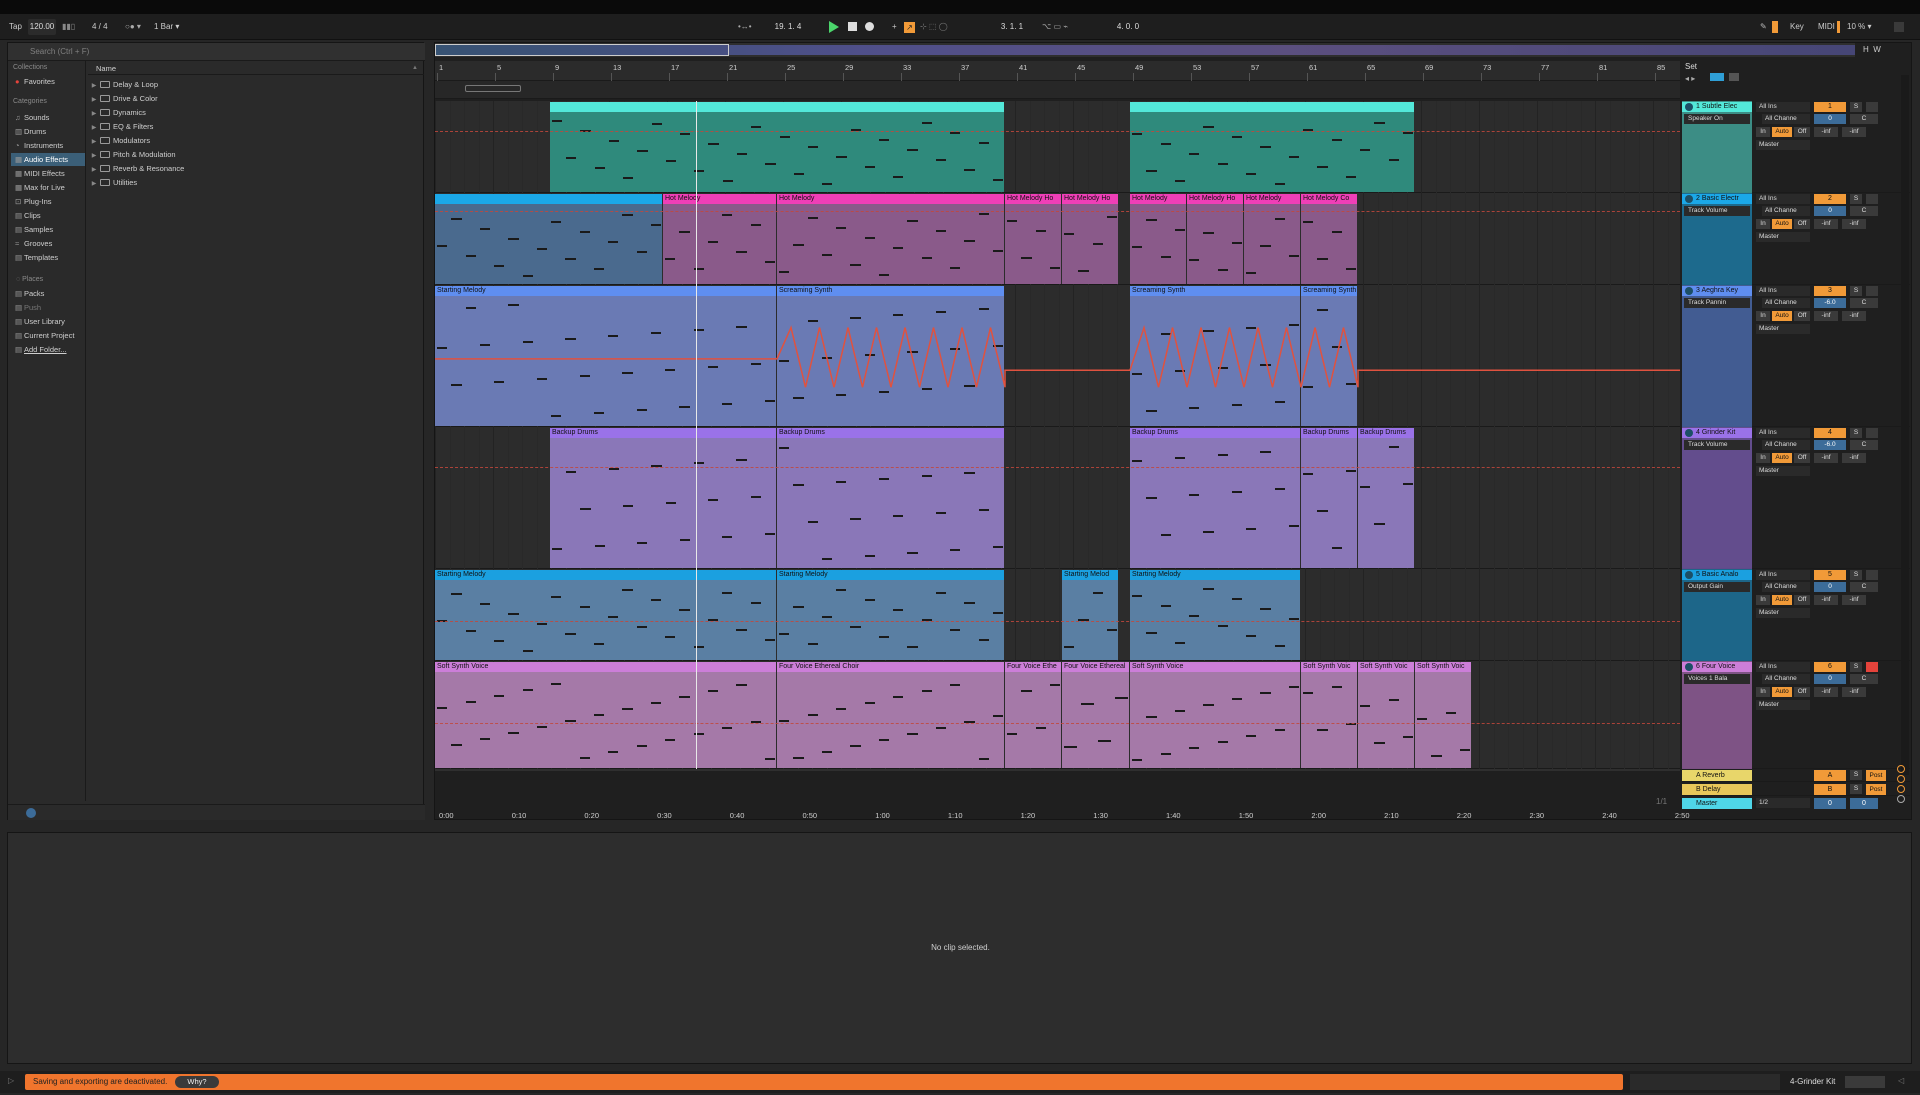  I want to click on track-device-chooser: Track Pannin, so click(1717, 303).